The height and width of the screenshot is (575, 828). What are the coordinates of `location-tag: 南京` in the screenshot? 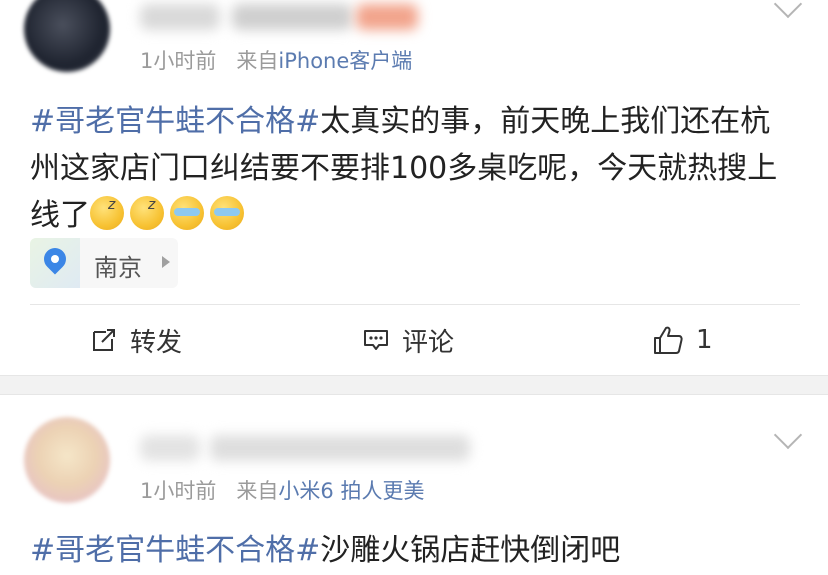 It's located at (104, 263).